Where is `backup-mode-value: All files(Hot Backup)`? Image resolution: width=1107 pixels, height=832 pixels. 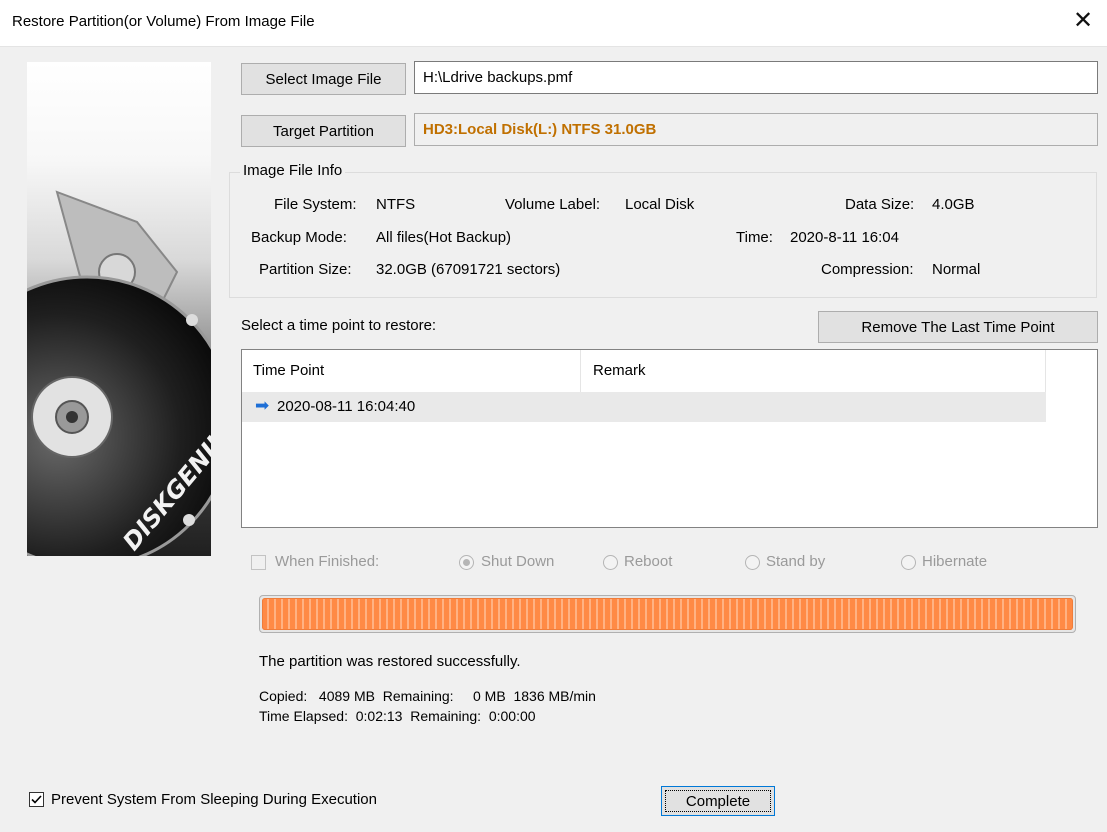
backup-mode-value: All files(Hot Backup) is located at coordinates (444, 237).